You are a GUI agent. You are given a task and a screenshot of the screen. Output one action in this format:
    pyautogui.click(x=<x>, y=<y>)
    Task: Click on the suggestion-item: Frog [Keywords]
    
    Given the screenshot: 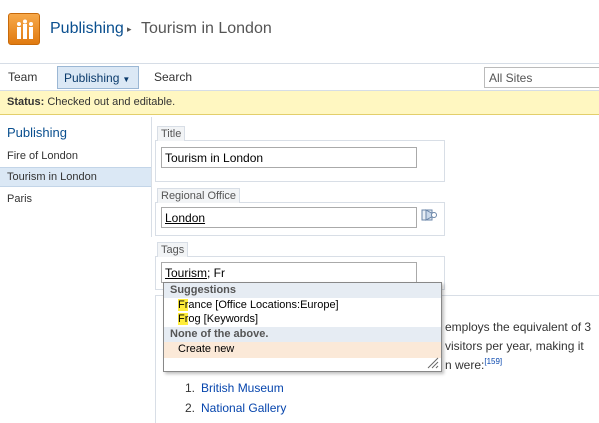 What is the action you would take?
    pyautogui.click(x=218, y=319)
    